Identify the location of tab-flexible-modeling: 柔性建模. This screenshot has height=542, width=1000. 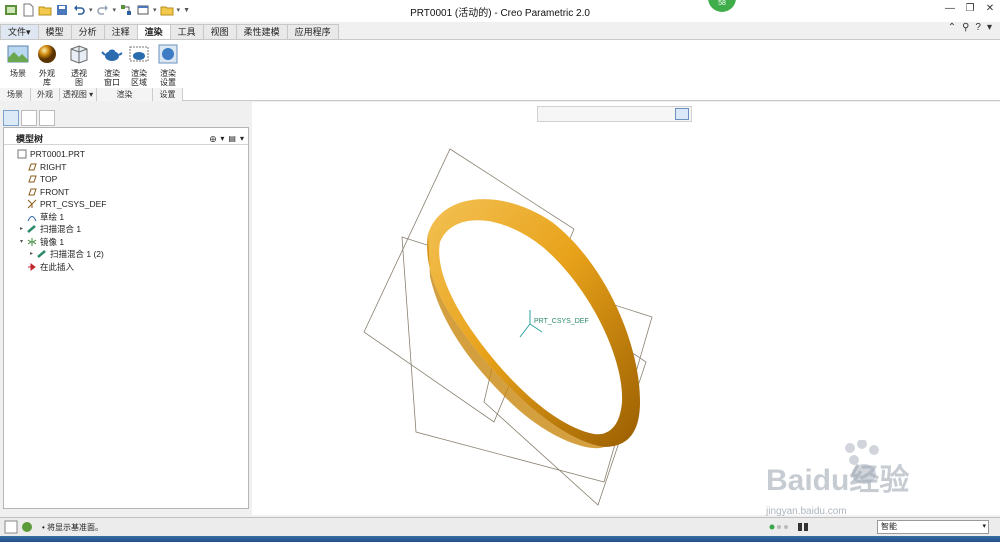
(261, 31).